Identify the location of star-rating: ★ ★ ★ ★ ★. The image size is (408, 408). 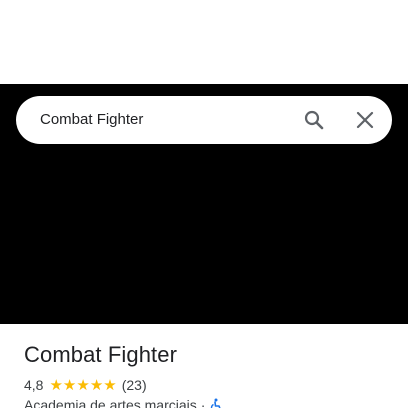
(82, 385).